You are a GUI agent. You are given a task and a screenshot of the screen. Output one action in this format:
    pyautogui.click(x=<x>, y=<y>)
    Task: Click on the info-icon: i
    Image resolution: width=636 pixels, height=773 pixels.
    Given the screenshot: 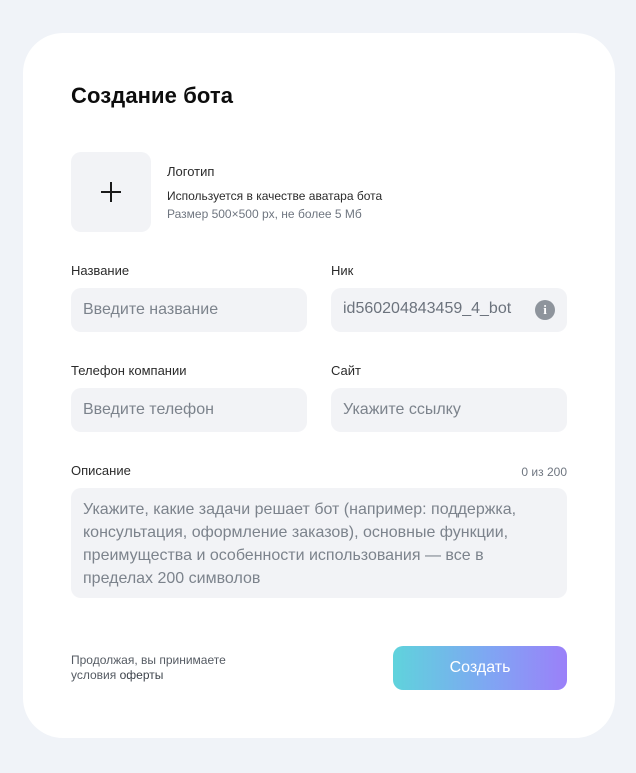 What is the action you would take?
    pyautogui.click(x=545, y=310)
    